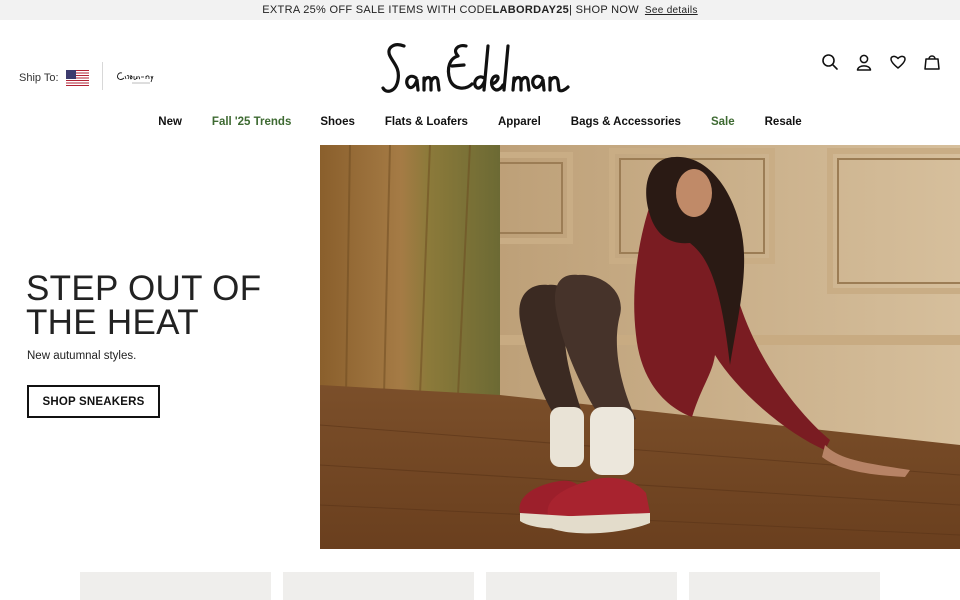 Image resolution: width=960 pixels, height=600 pixels. I want to click on circus-ny-logo, so click(141, 78).